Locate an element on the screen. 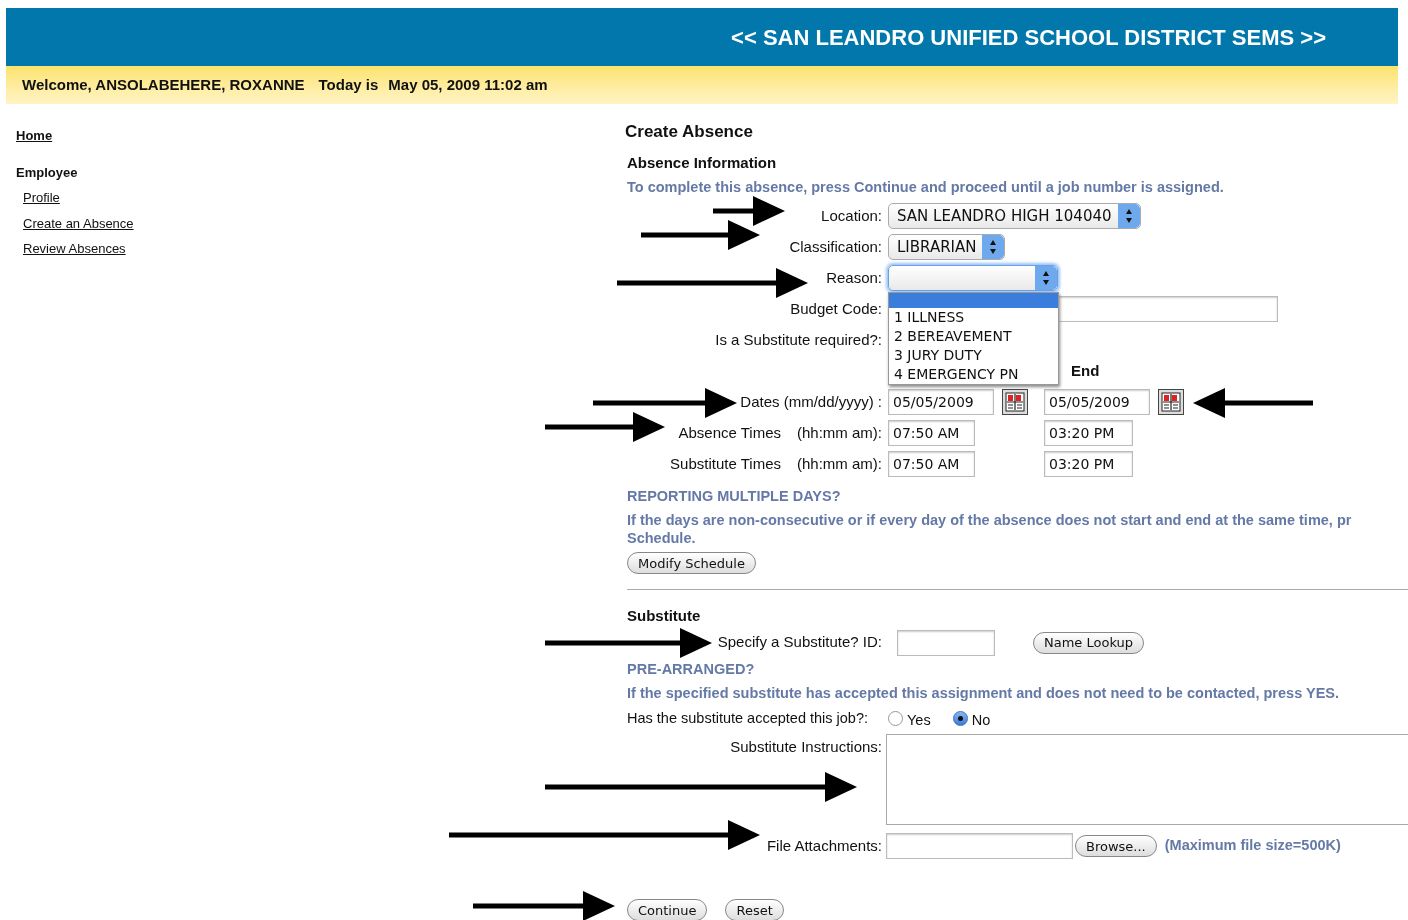 This screenshot has height=920, width=1408. form-action-button: Continue is located at coordinates (667, 909).